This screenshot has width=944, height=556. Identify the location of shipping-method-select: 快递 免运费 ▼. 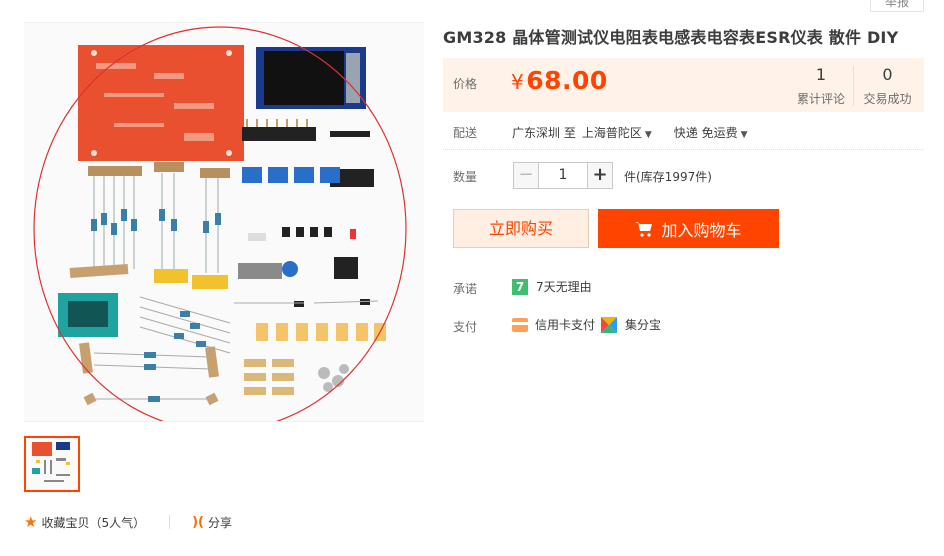
(711, 132).